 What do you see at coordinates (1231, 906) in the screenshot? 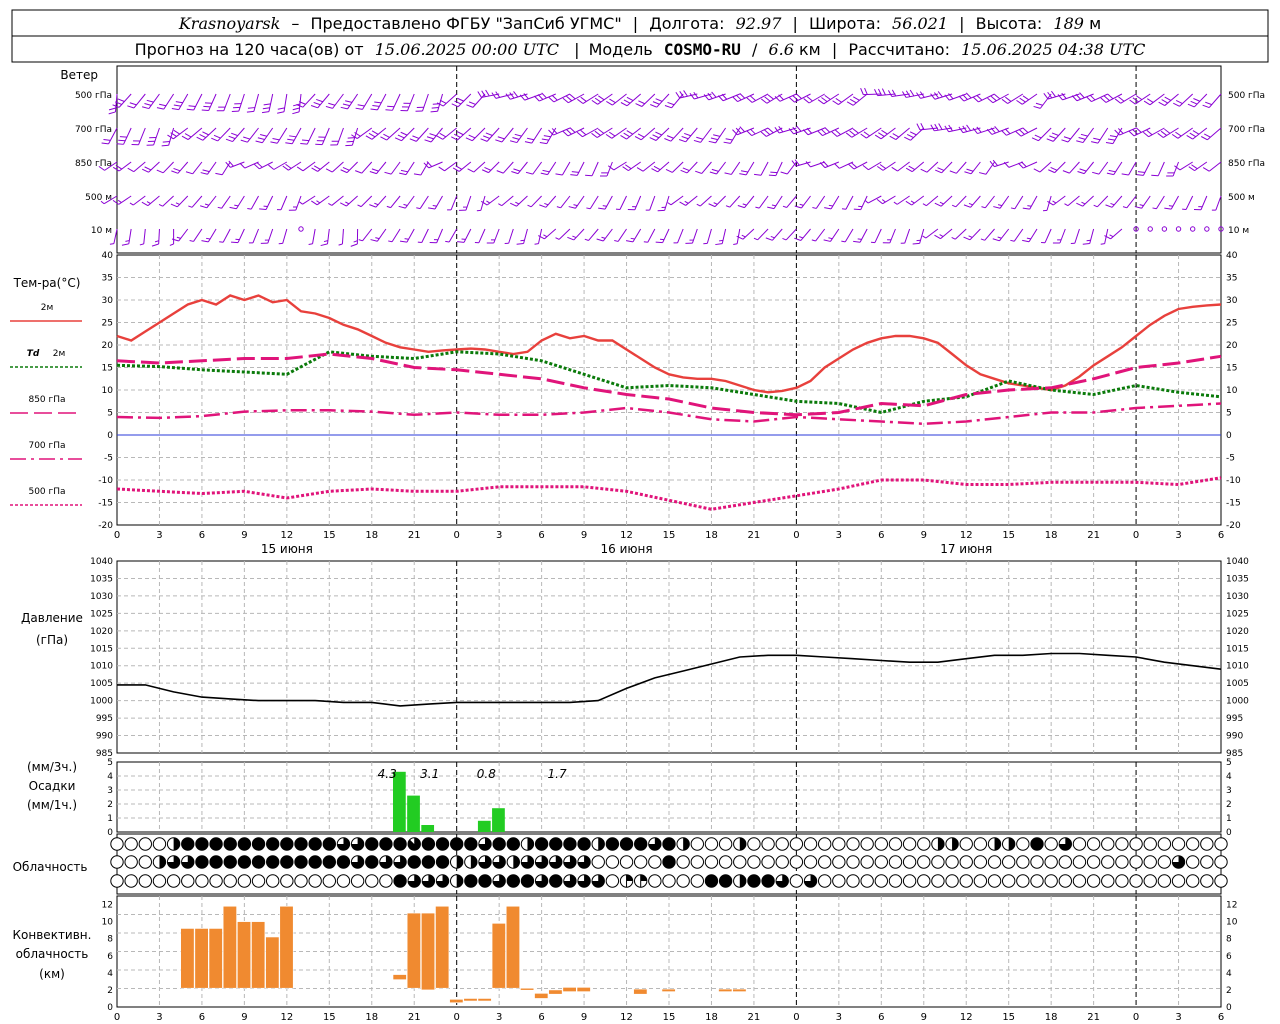
I see `convective-y-tick-right: 12` at bounding box center [1231, 906].